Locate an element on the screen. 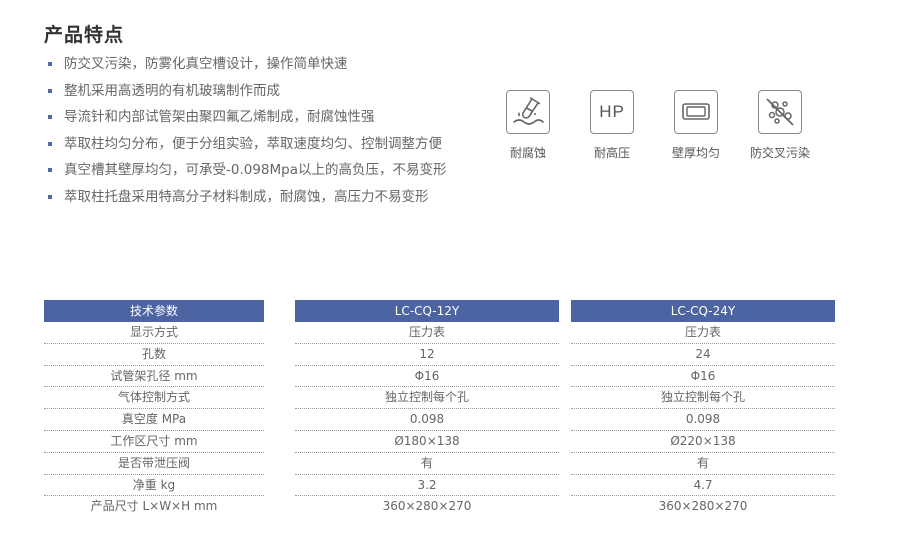  value-cell: 24 is located at coordinates (703, 355).